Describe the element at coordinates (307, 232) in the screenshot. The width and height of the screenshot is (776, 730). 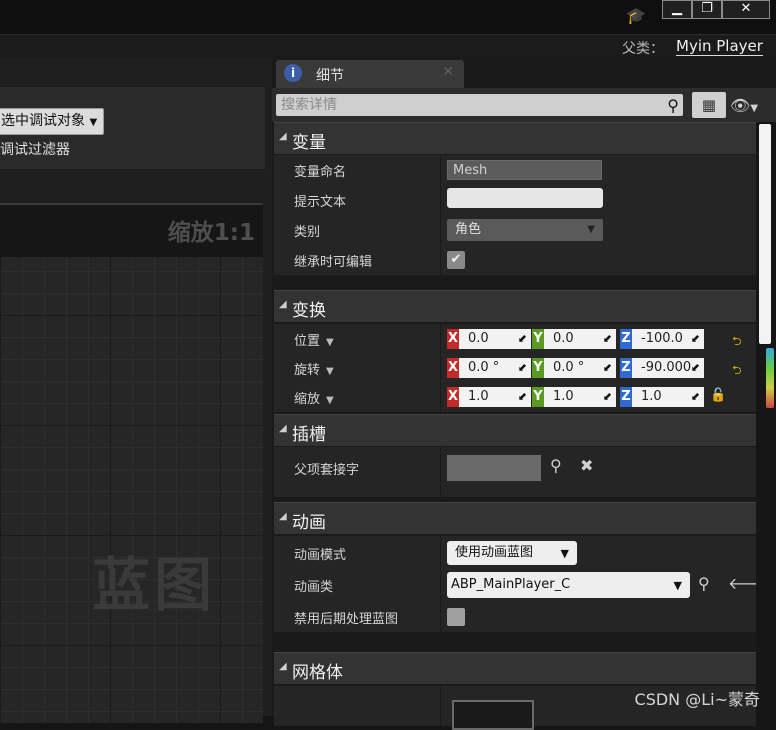
I see `property-label: 类别` at that location.